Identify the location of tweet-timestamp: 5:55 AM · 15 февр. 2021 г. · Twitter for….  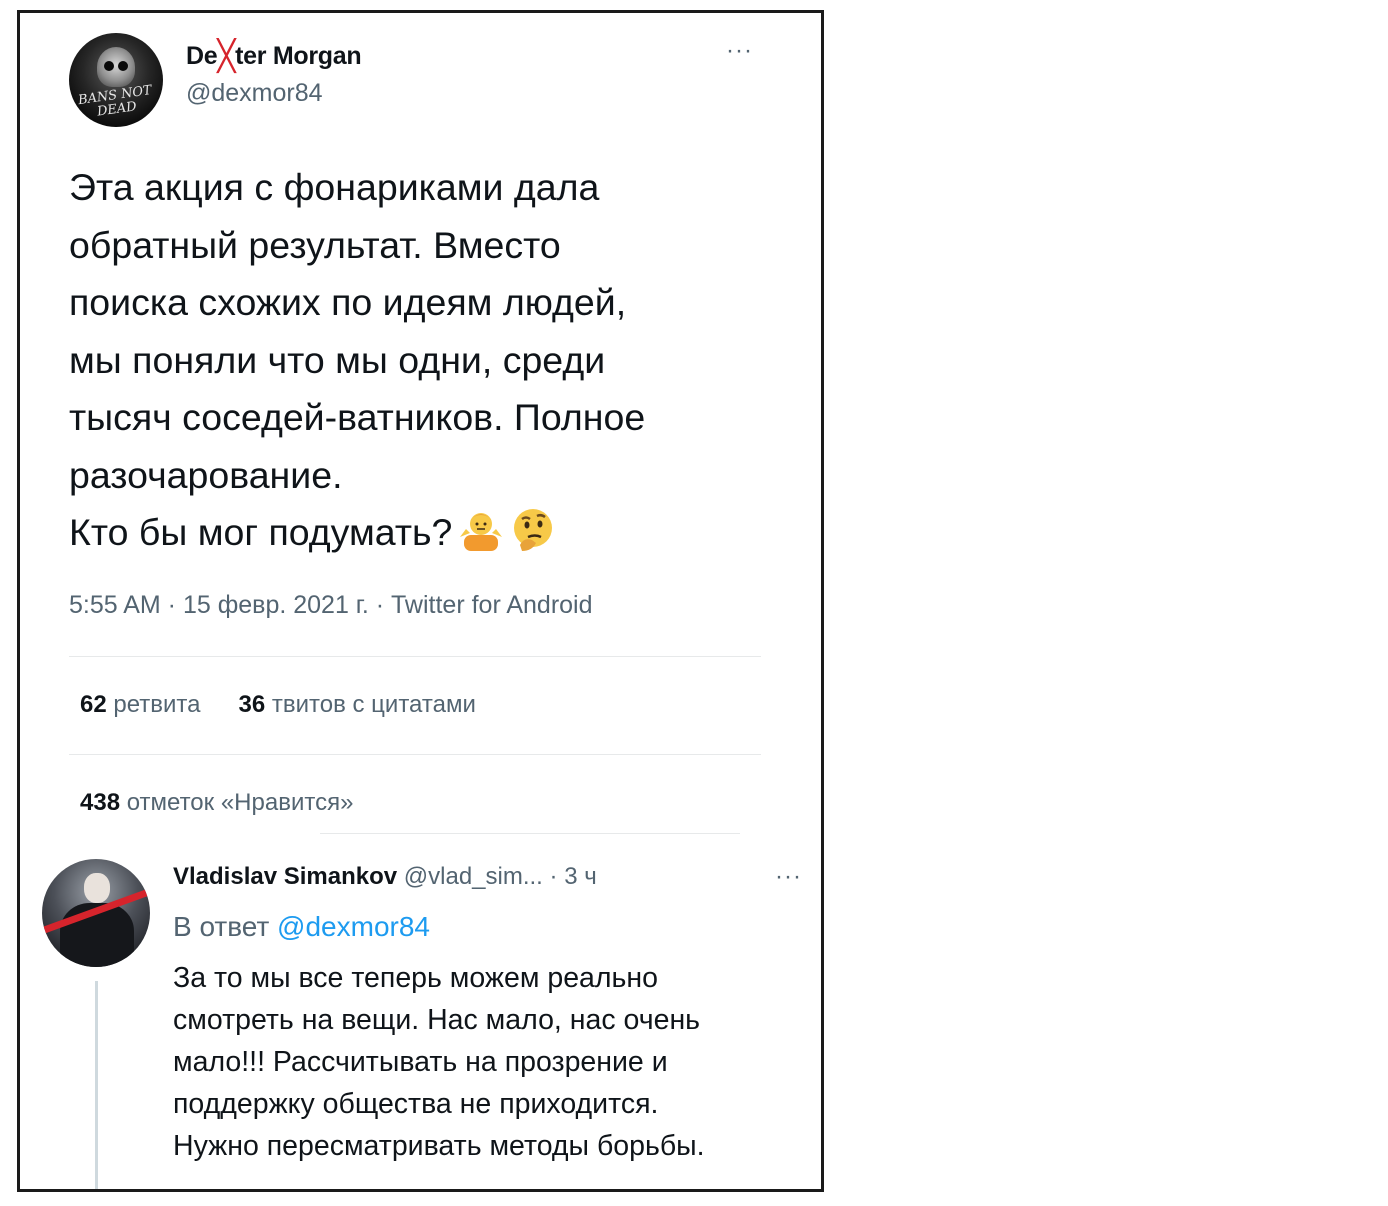
(331, 605).